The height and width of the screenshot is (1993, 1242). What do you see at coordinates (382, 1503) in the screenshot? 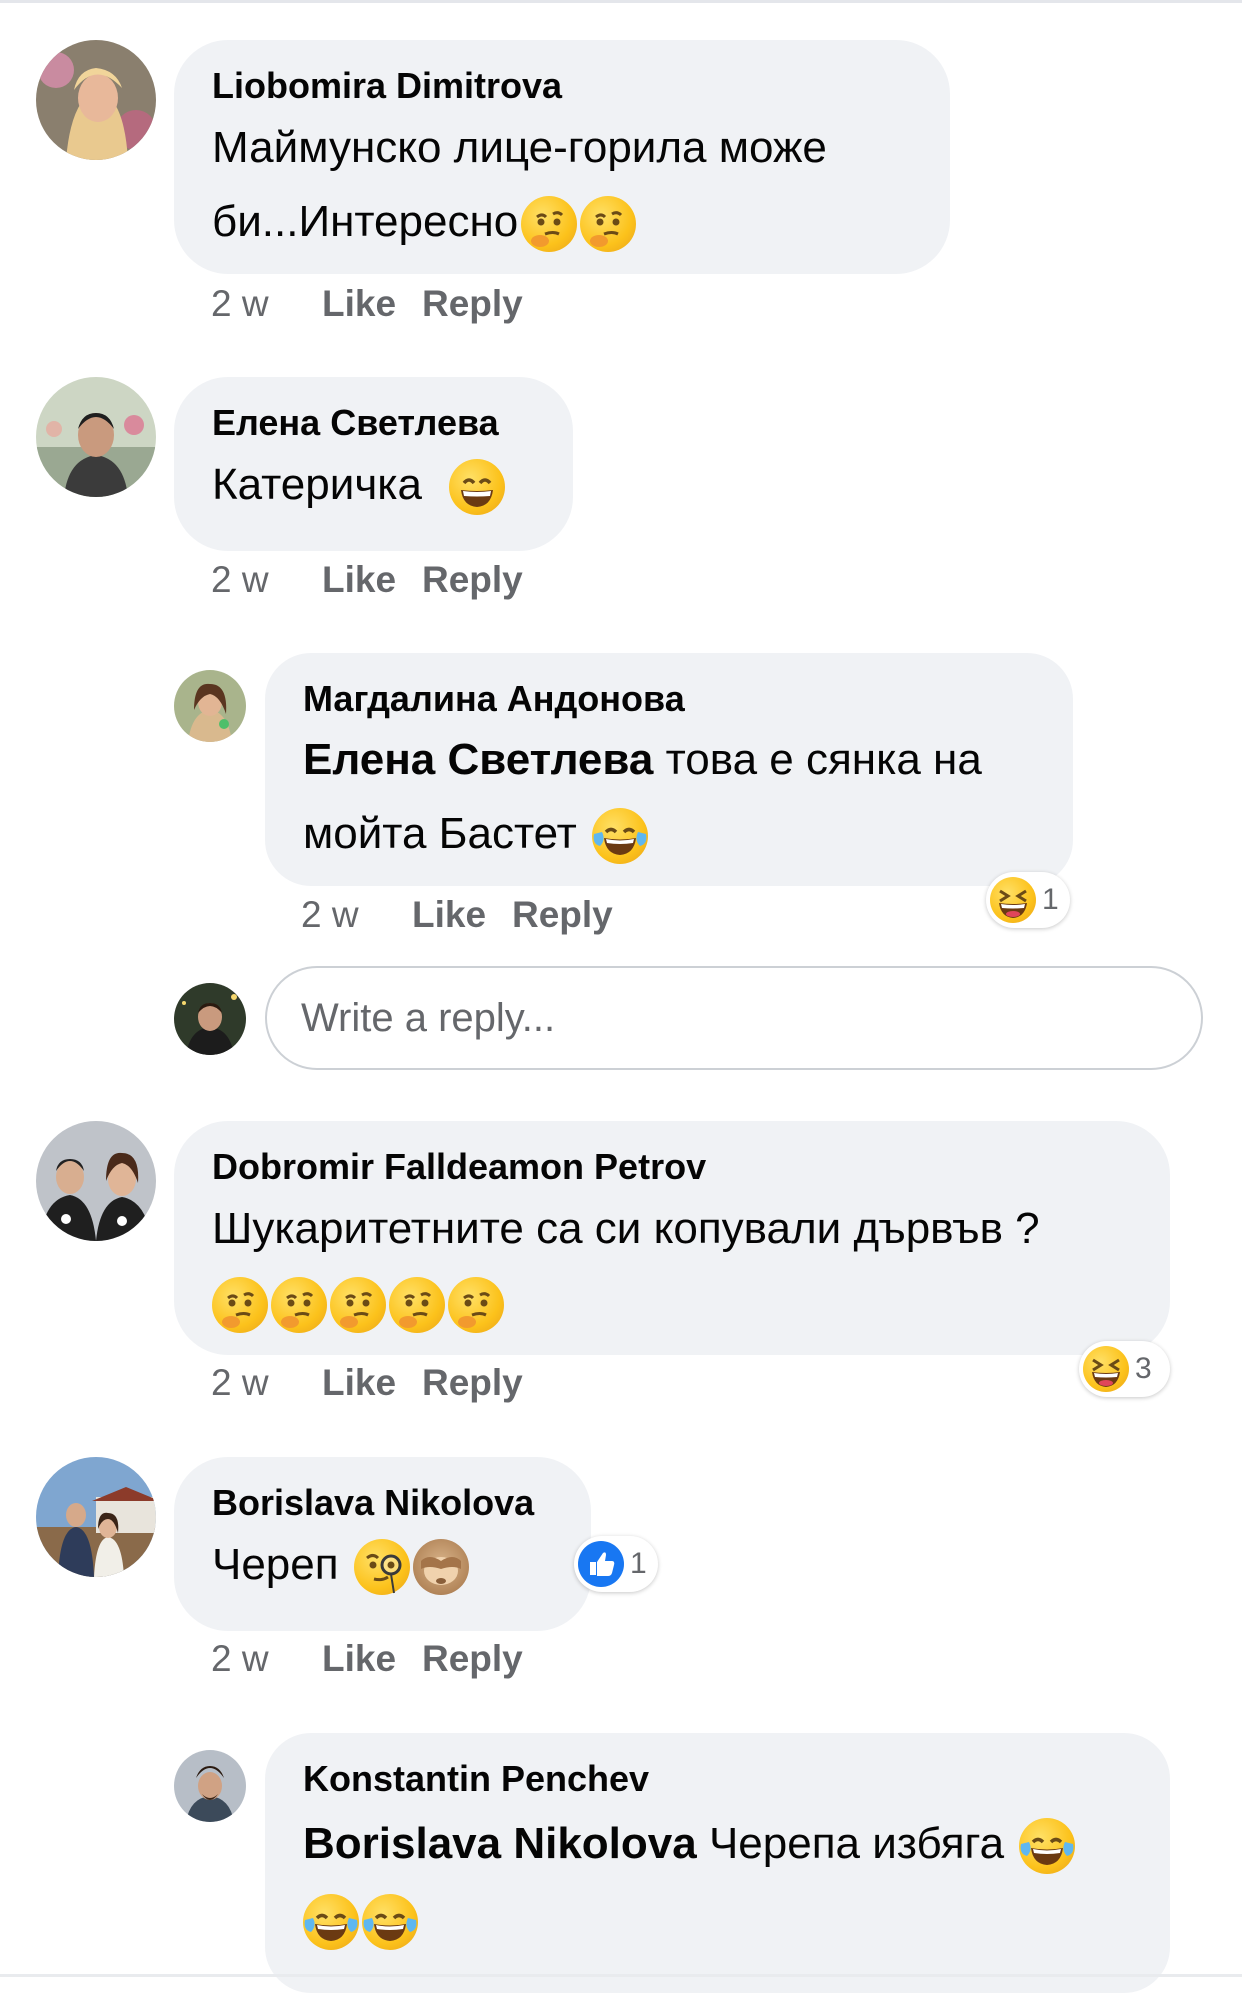
I see `comment-author: Borislava Nikolova` at bounding box center [382, 1503].